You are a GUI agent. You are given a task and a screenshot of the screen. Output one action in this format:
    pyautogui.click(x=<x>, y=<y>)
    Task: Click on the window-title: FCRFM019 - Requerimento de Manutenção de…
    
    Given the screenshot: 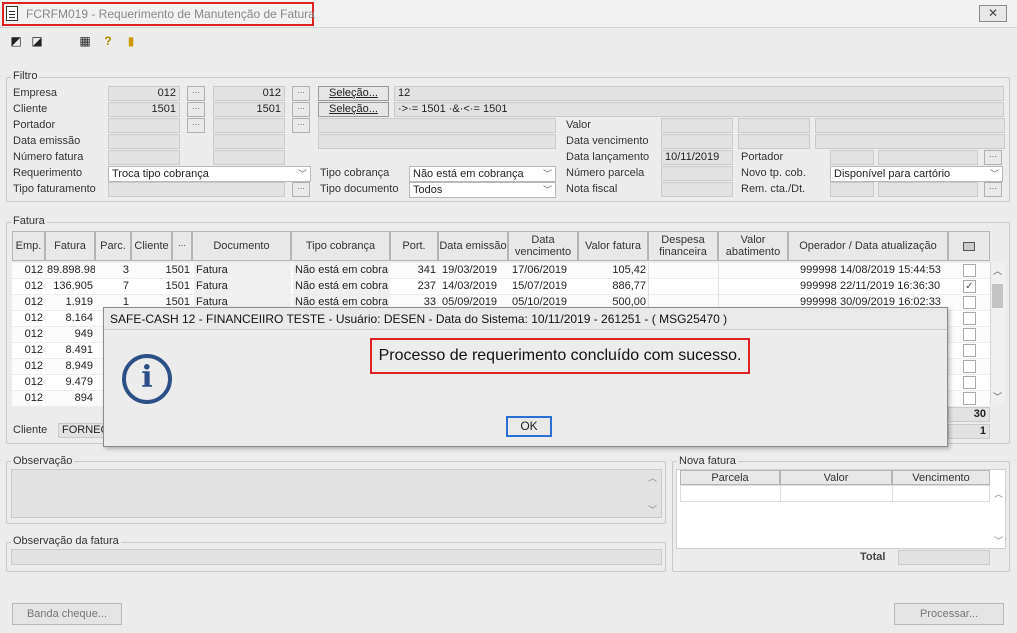 What is the action you would take?
    pyautogui.click(x=170, y=14)
    